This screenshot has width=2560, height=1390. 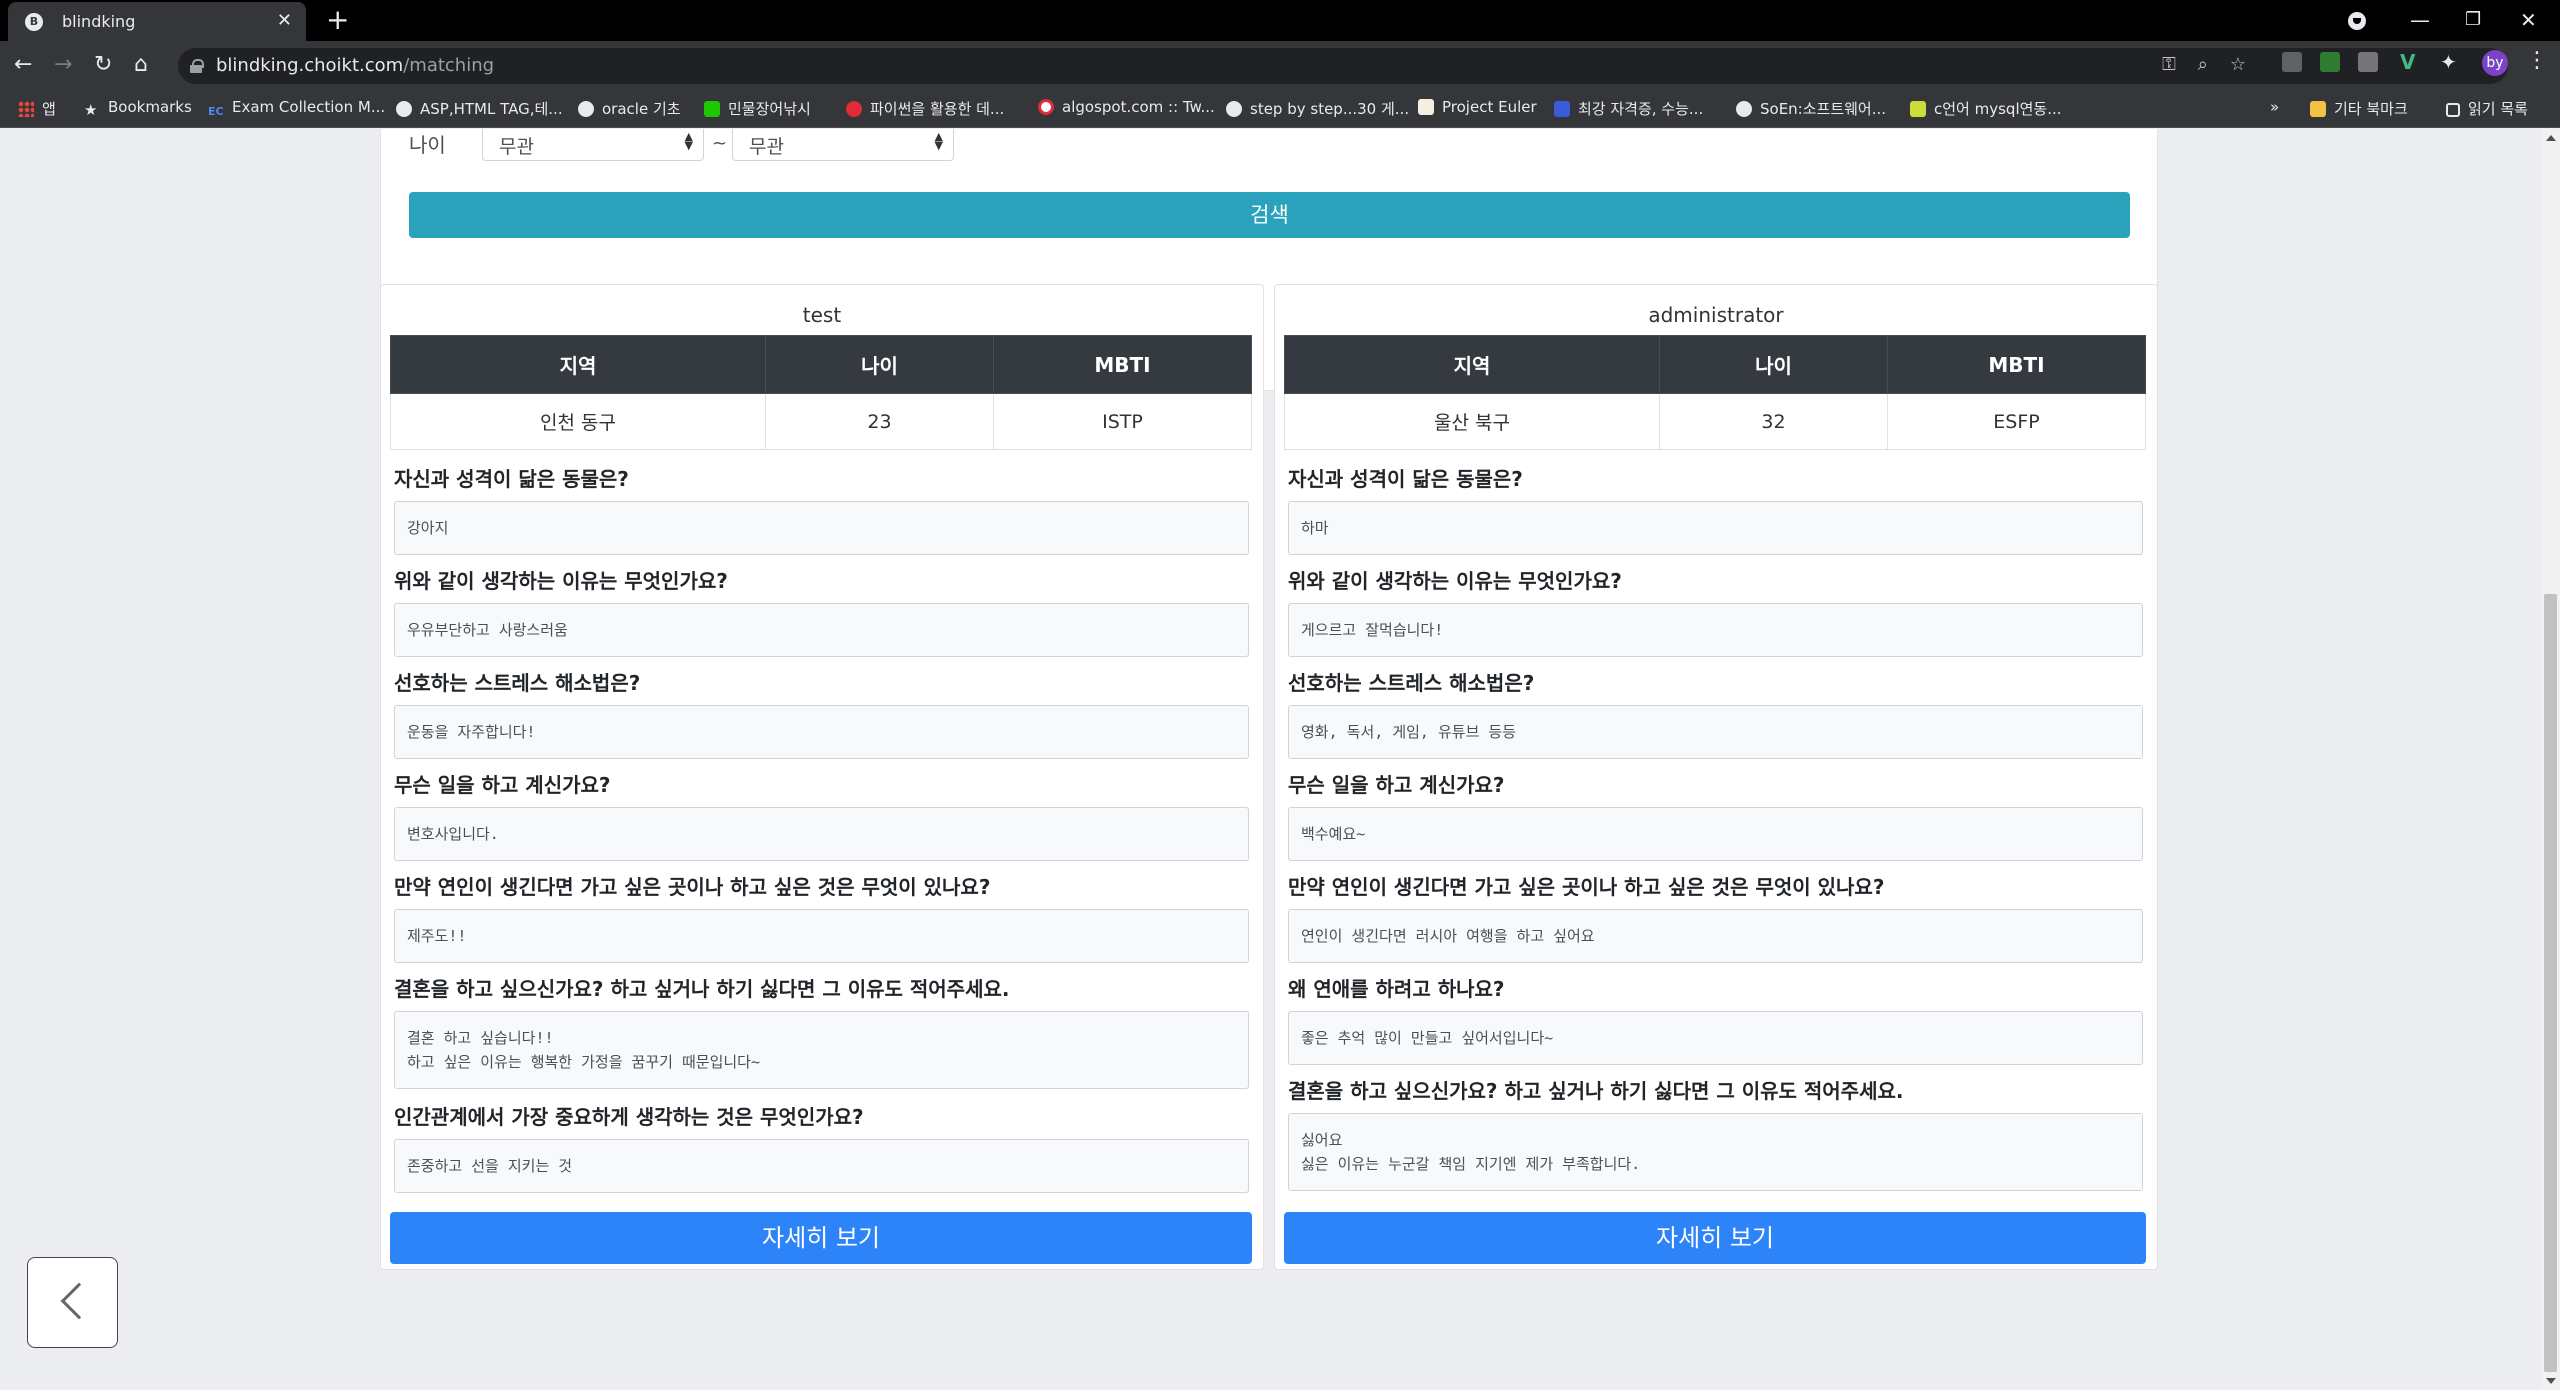 I want to click on scroll-down-arrow-icon, so click(x=2551, y=1381).